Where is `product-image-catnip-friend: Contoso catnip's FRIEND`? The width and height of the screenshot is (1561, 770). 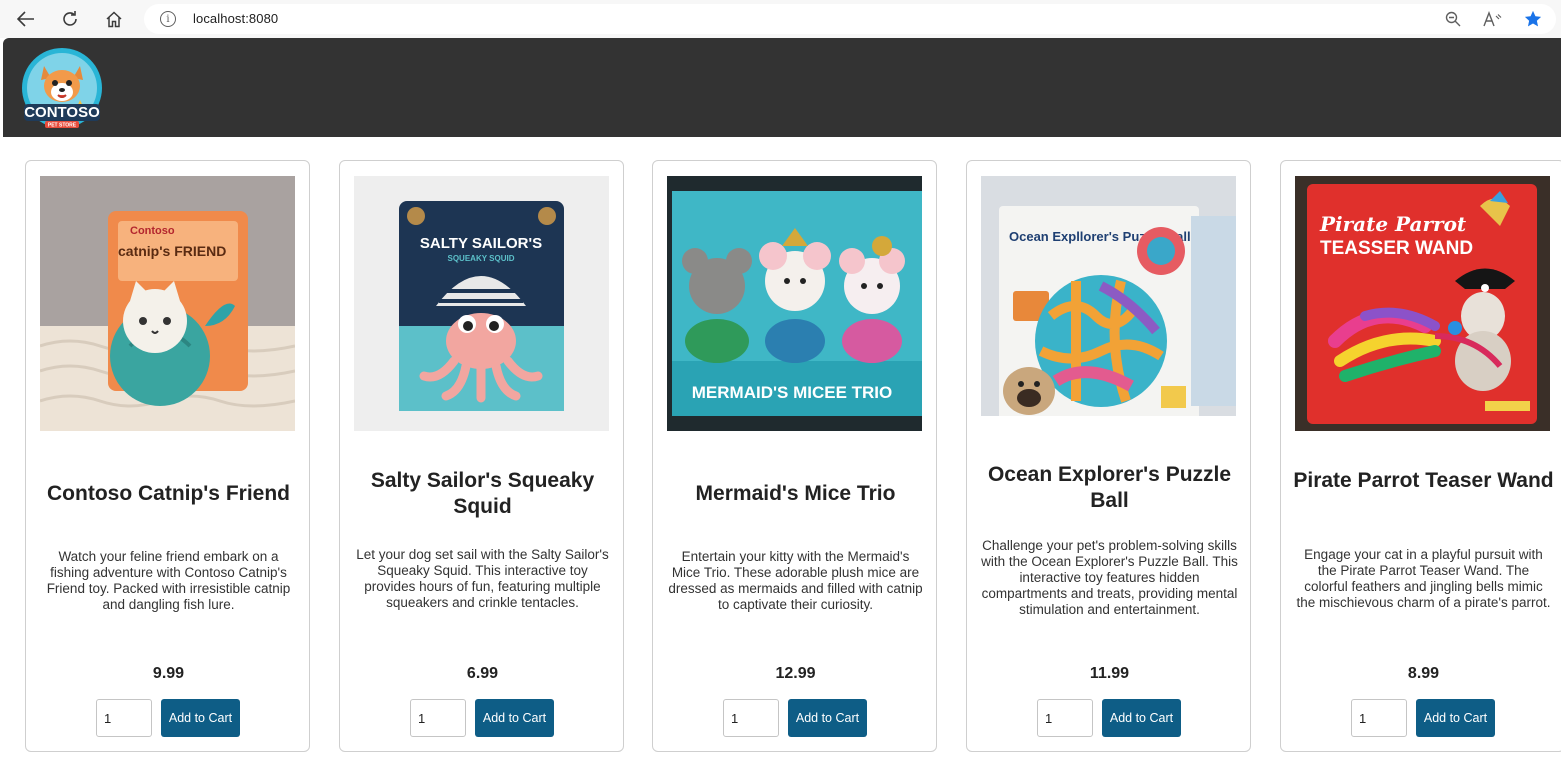
product-image-catnip-friend: Contoso catnip's FRIEND is located at coordinates (167, 303).